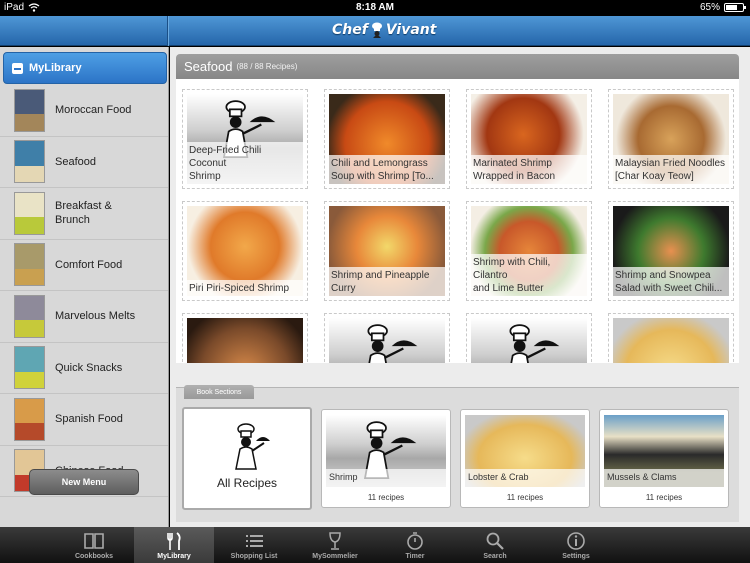  I want to click on tab-label: Settings, so click(576, 556).